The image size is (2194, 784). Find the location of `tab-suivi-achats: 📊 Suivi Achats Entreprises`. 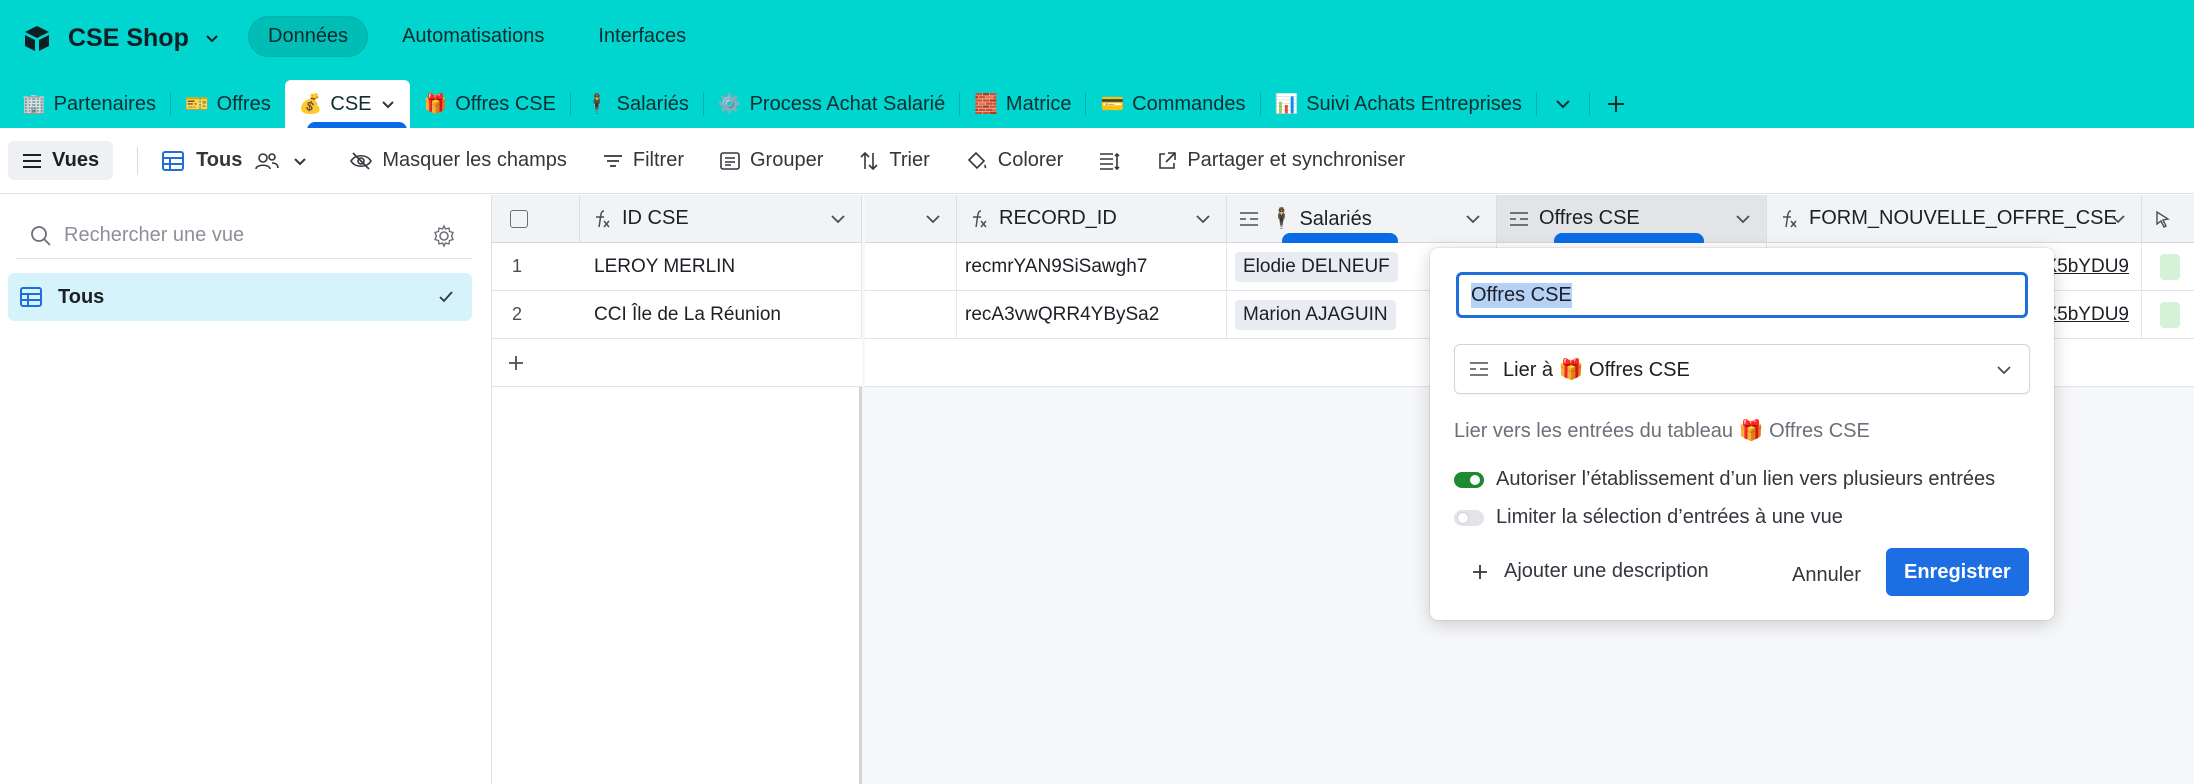

tab-suivi-achats: 📊 Suivi Achats Entreprises is located at coordinates (1398, 104).